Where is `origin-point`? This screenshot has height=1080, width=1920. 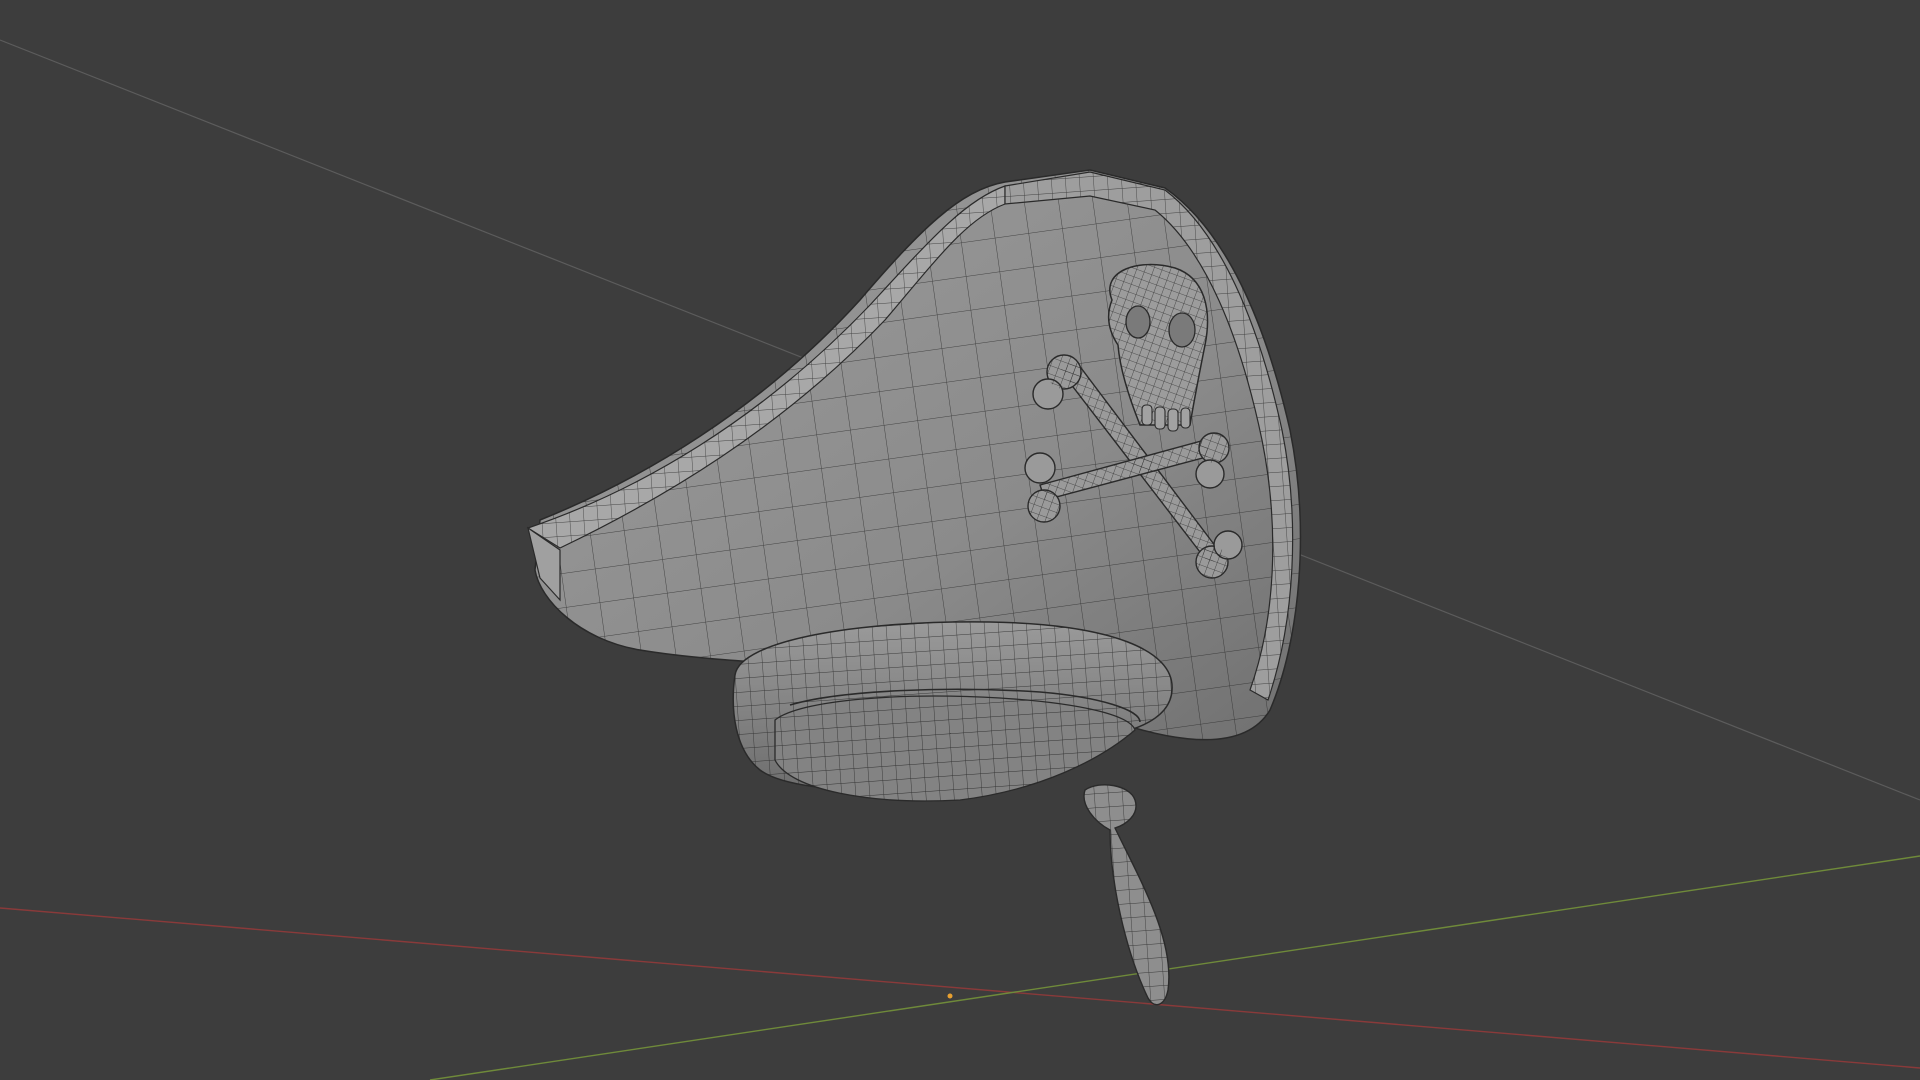
origin-point is located at coordinates (950, 996).